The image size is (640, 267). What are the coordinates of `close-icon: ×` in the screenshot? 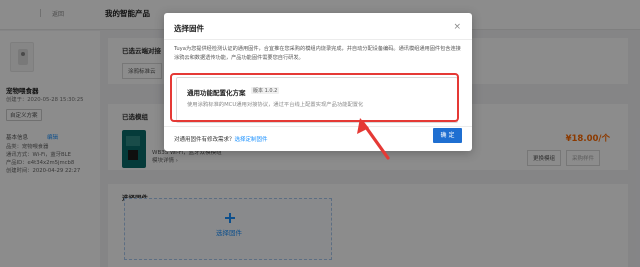 It's located at (457, 27).